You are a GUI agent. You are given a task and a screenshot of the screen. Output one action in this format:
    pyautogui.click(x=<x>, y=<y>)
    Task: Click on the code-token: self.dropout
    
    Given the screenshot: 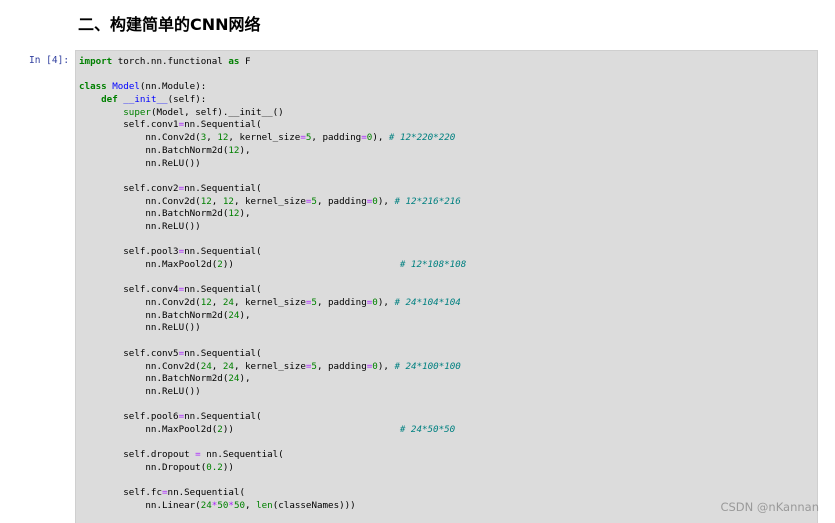 What is the action you would take?
    pyautogui.click(x=137, y=455)
    